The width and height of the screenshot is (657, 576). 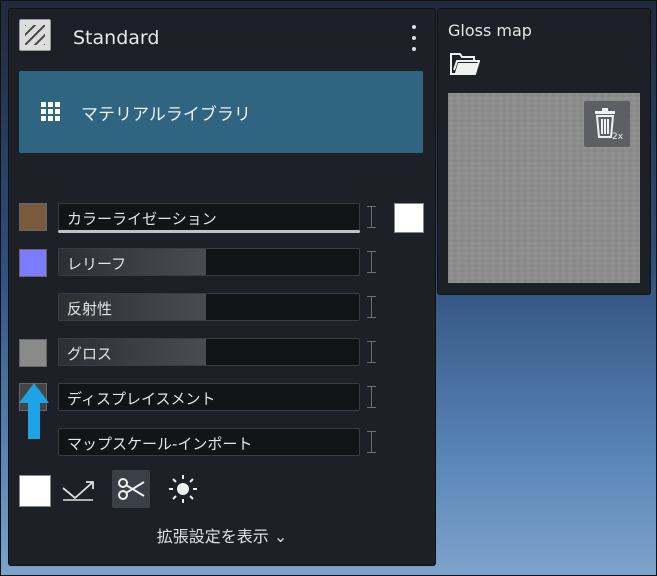 What do you see at coordinates (371, 262) in the screenshot?
I see `relief-adjust-icon` at bounding box center [371, 262].